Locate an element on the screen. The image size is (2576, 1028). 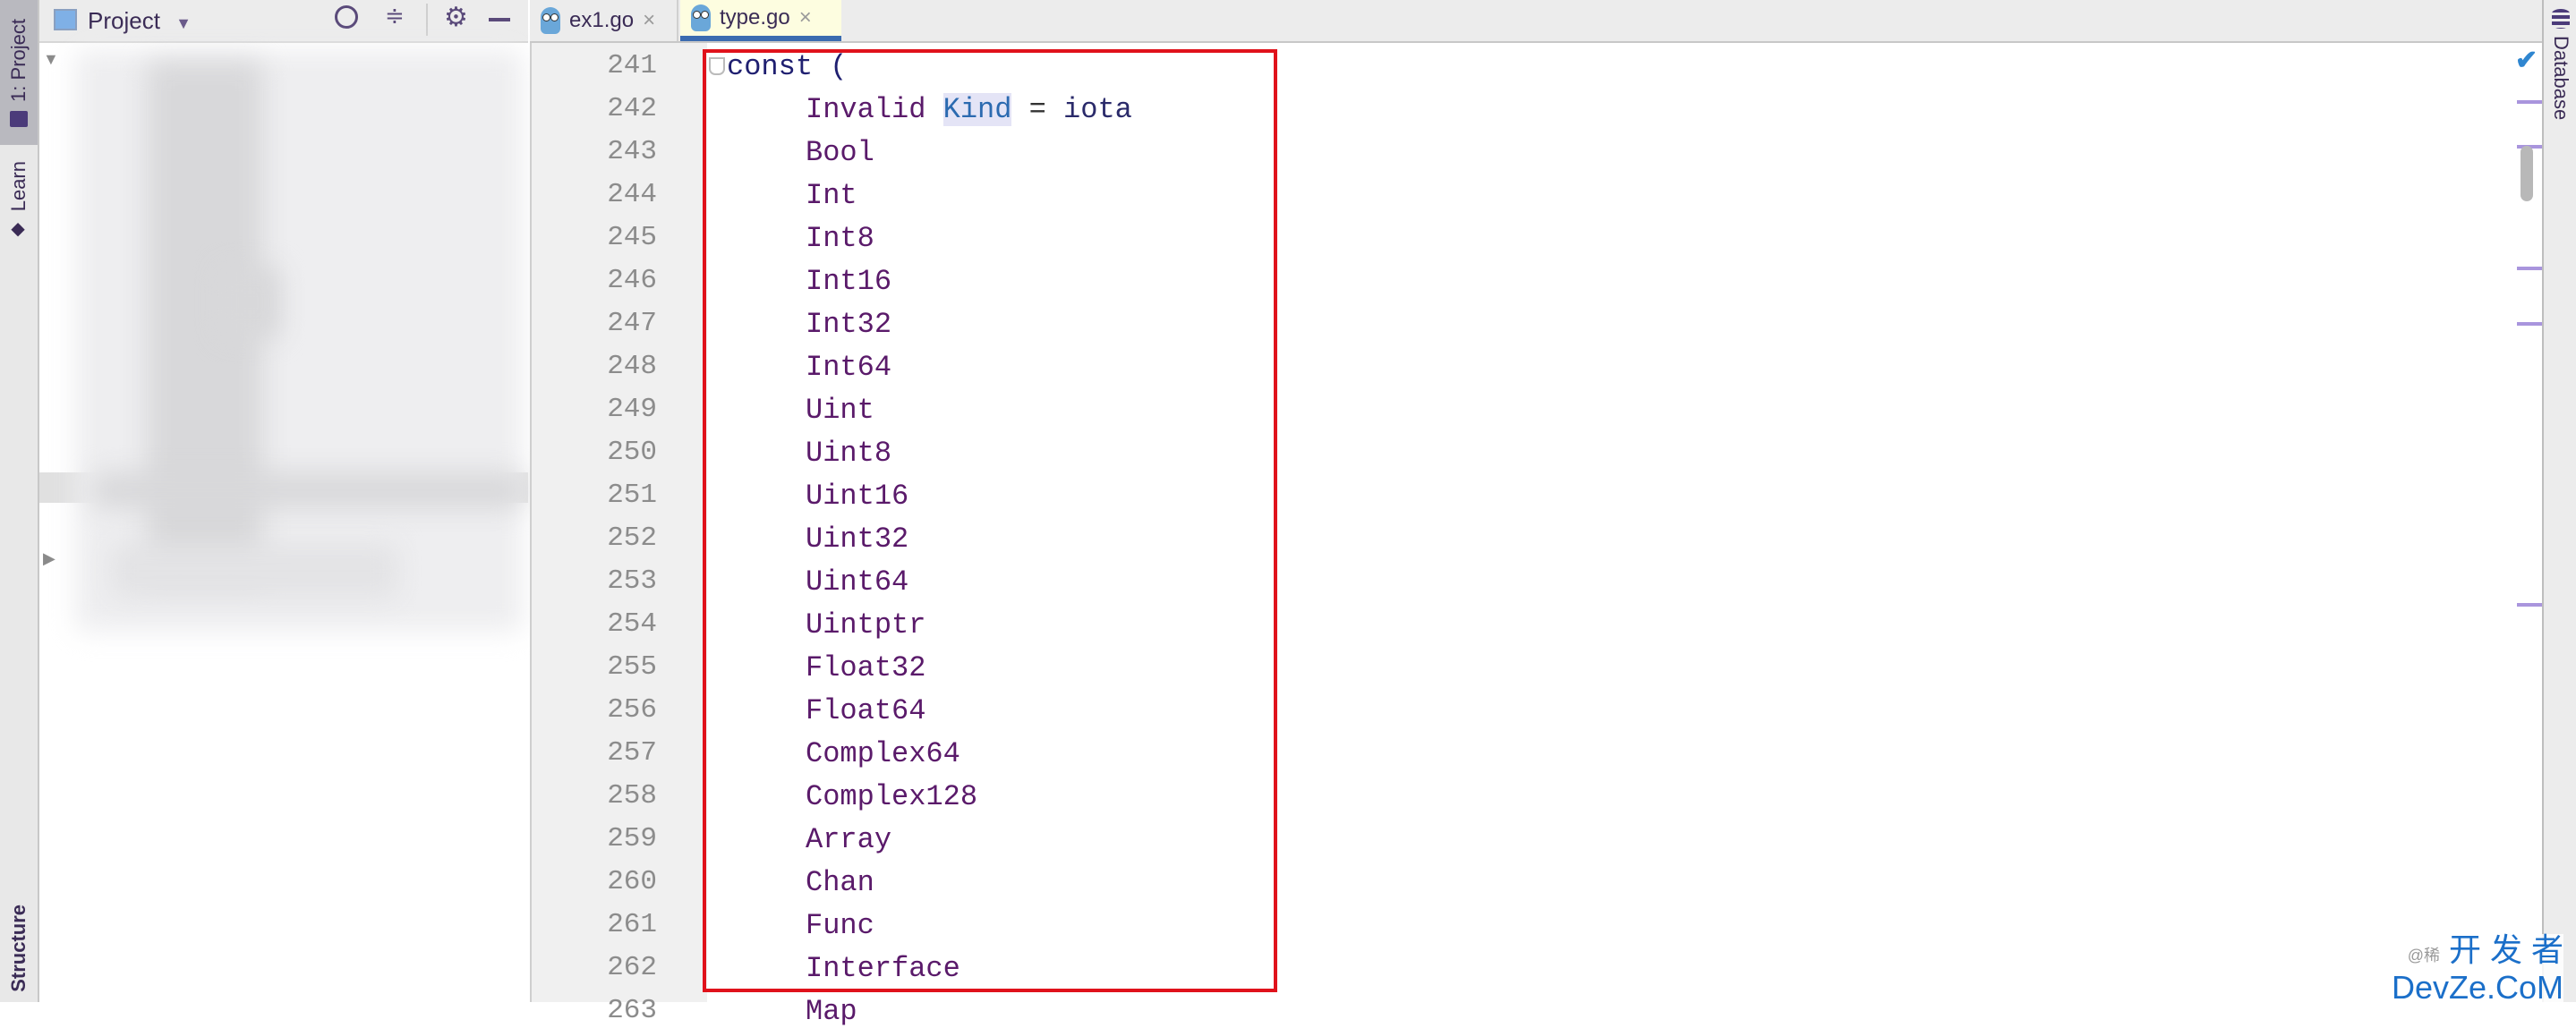
watermark-line2: DevZe.CoM is located at coordinates (2477, 987).